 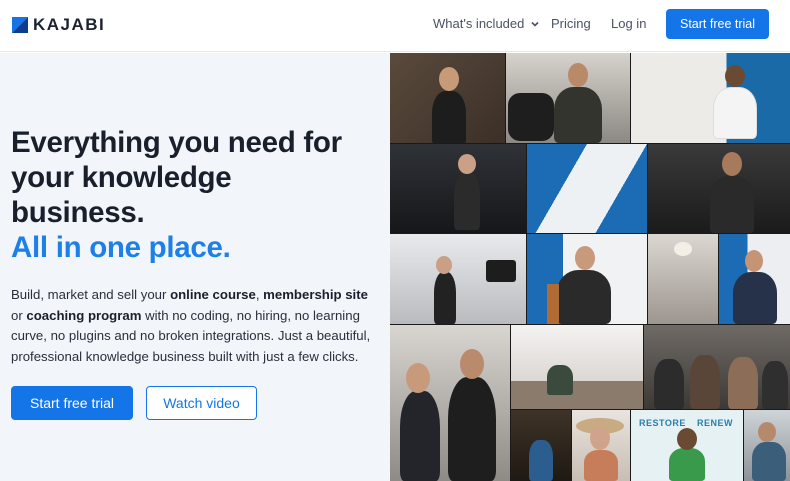 I want to click on photo-woman-studio, so click(x=458, y=188).